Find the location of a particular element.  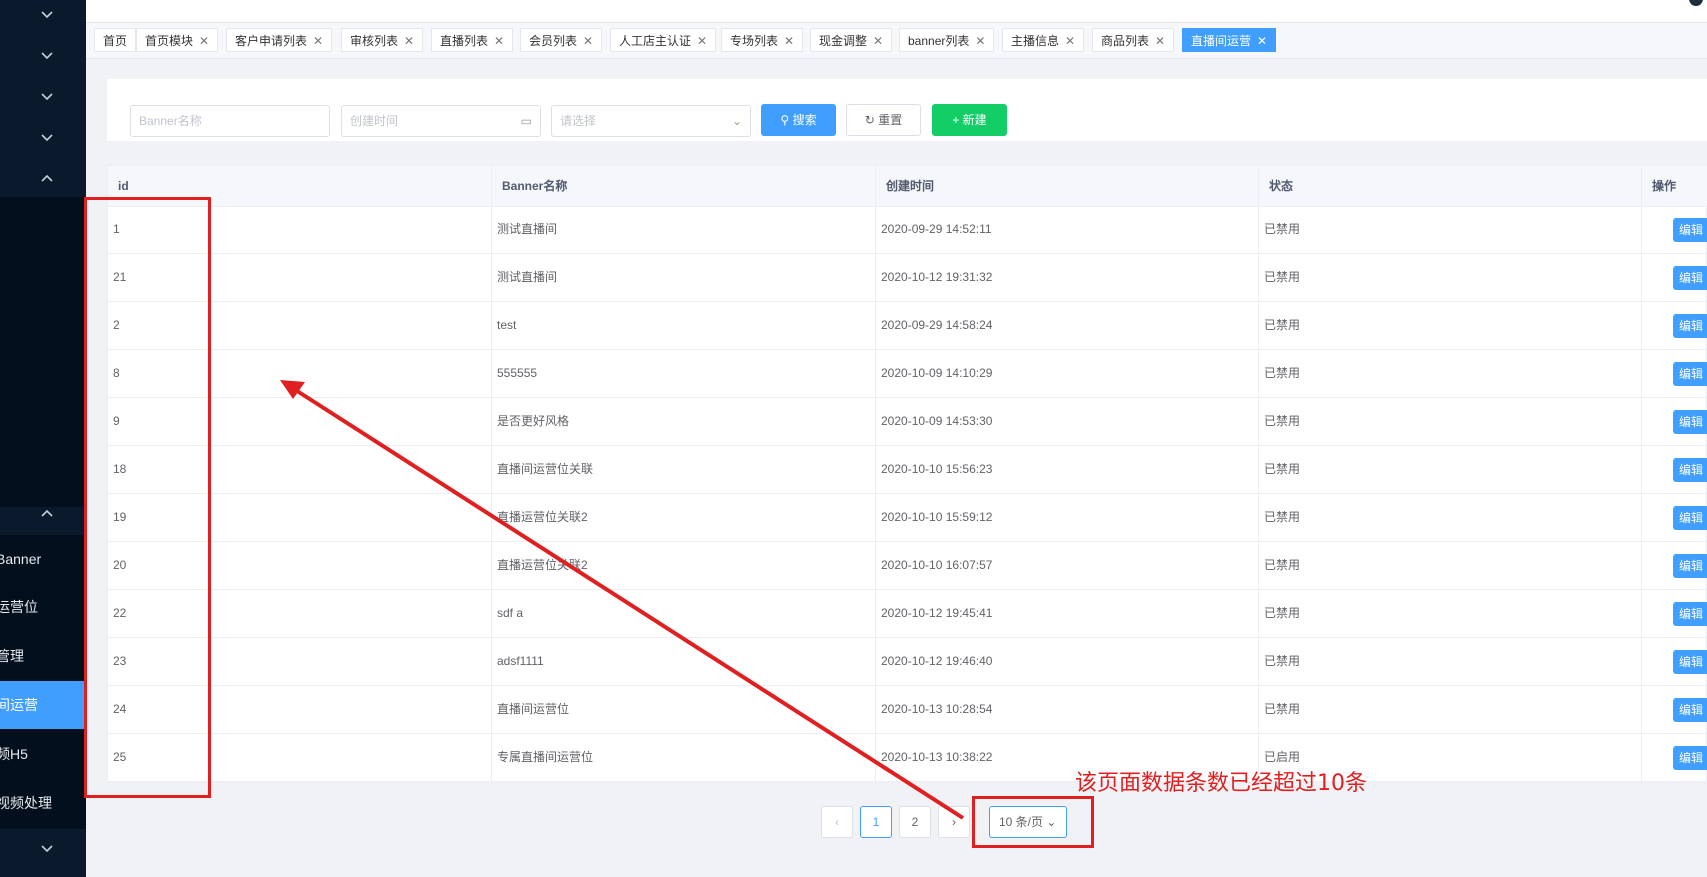

banner-name-input: Banner名称 is located at coordinates (230, 121).